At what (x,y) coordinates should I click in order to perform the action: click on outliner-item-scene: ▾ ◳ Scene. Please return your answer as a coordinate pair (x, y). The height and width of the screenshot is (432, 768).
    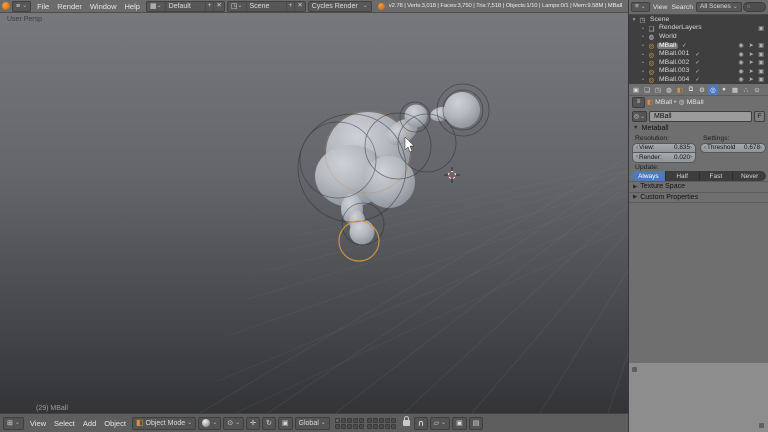
    Looking at the image, I should click on (698, 20).